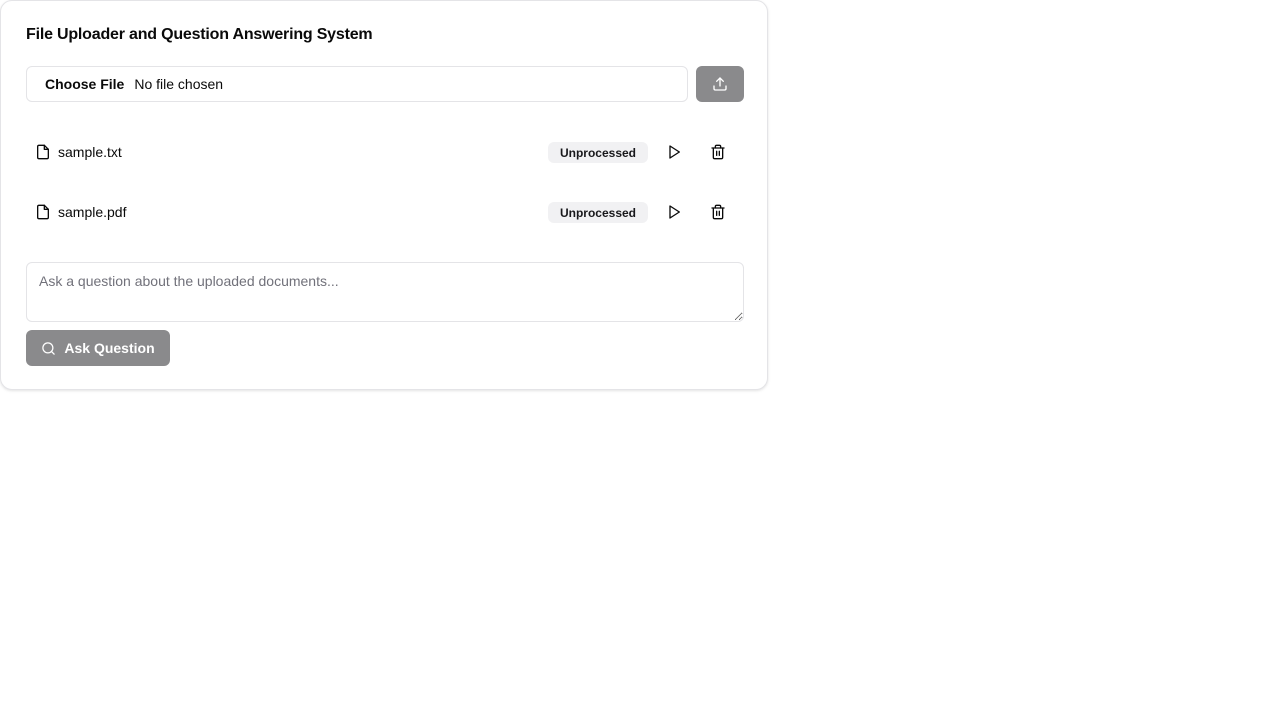 This screenshot has width=1280, height=720. What do you see at coordinates (179, 84) in the screenshot?
I see `file-status-text: No file chosen` at bounding box center [179, 84].